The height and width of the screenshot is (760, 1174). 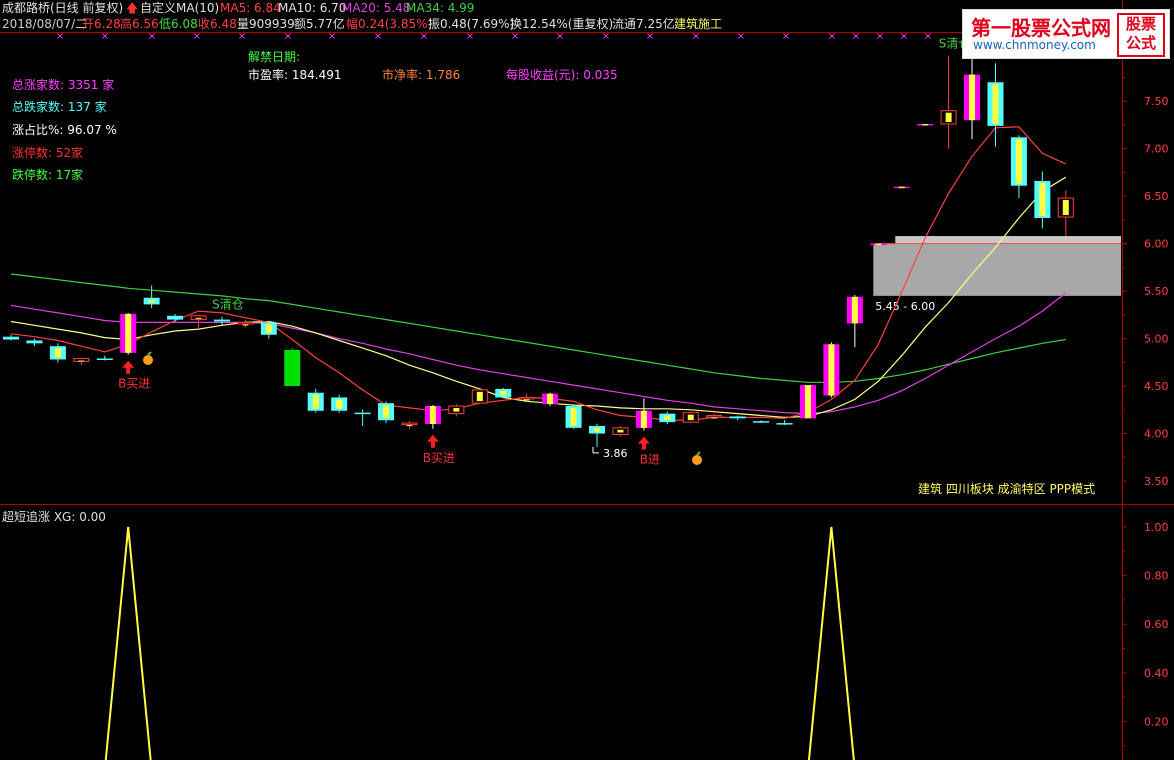 I want to click on price-zone-label: 5.45 - 6.00, so click(x=905, y=306).